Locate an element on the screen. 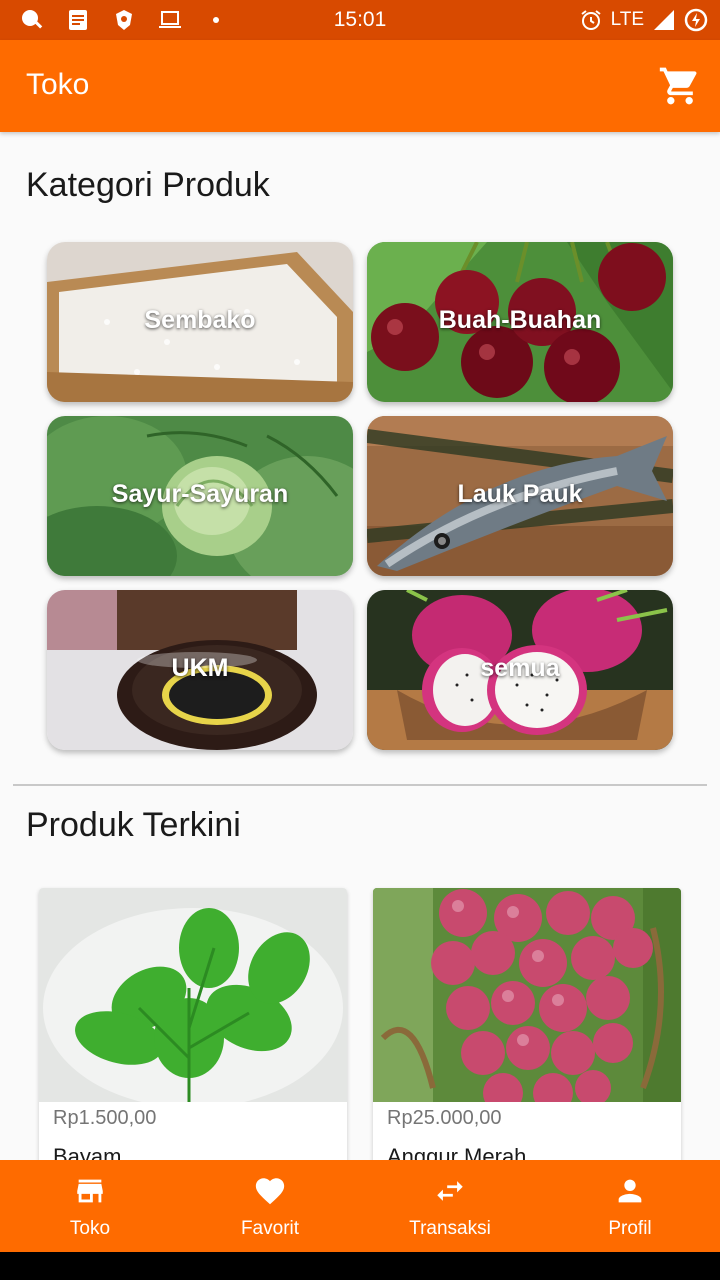 This screenshot has height=1280, width=720. shopping-cart-icon is located at coordinates (680, 86).